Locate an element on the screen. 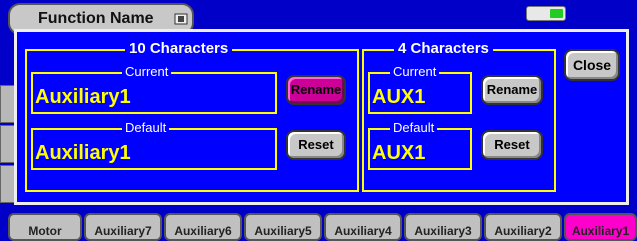 The height and width of the screenshot is (241, 637). ten-char-current-value: Auxiliary1 is located at coordinates (83, 97).